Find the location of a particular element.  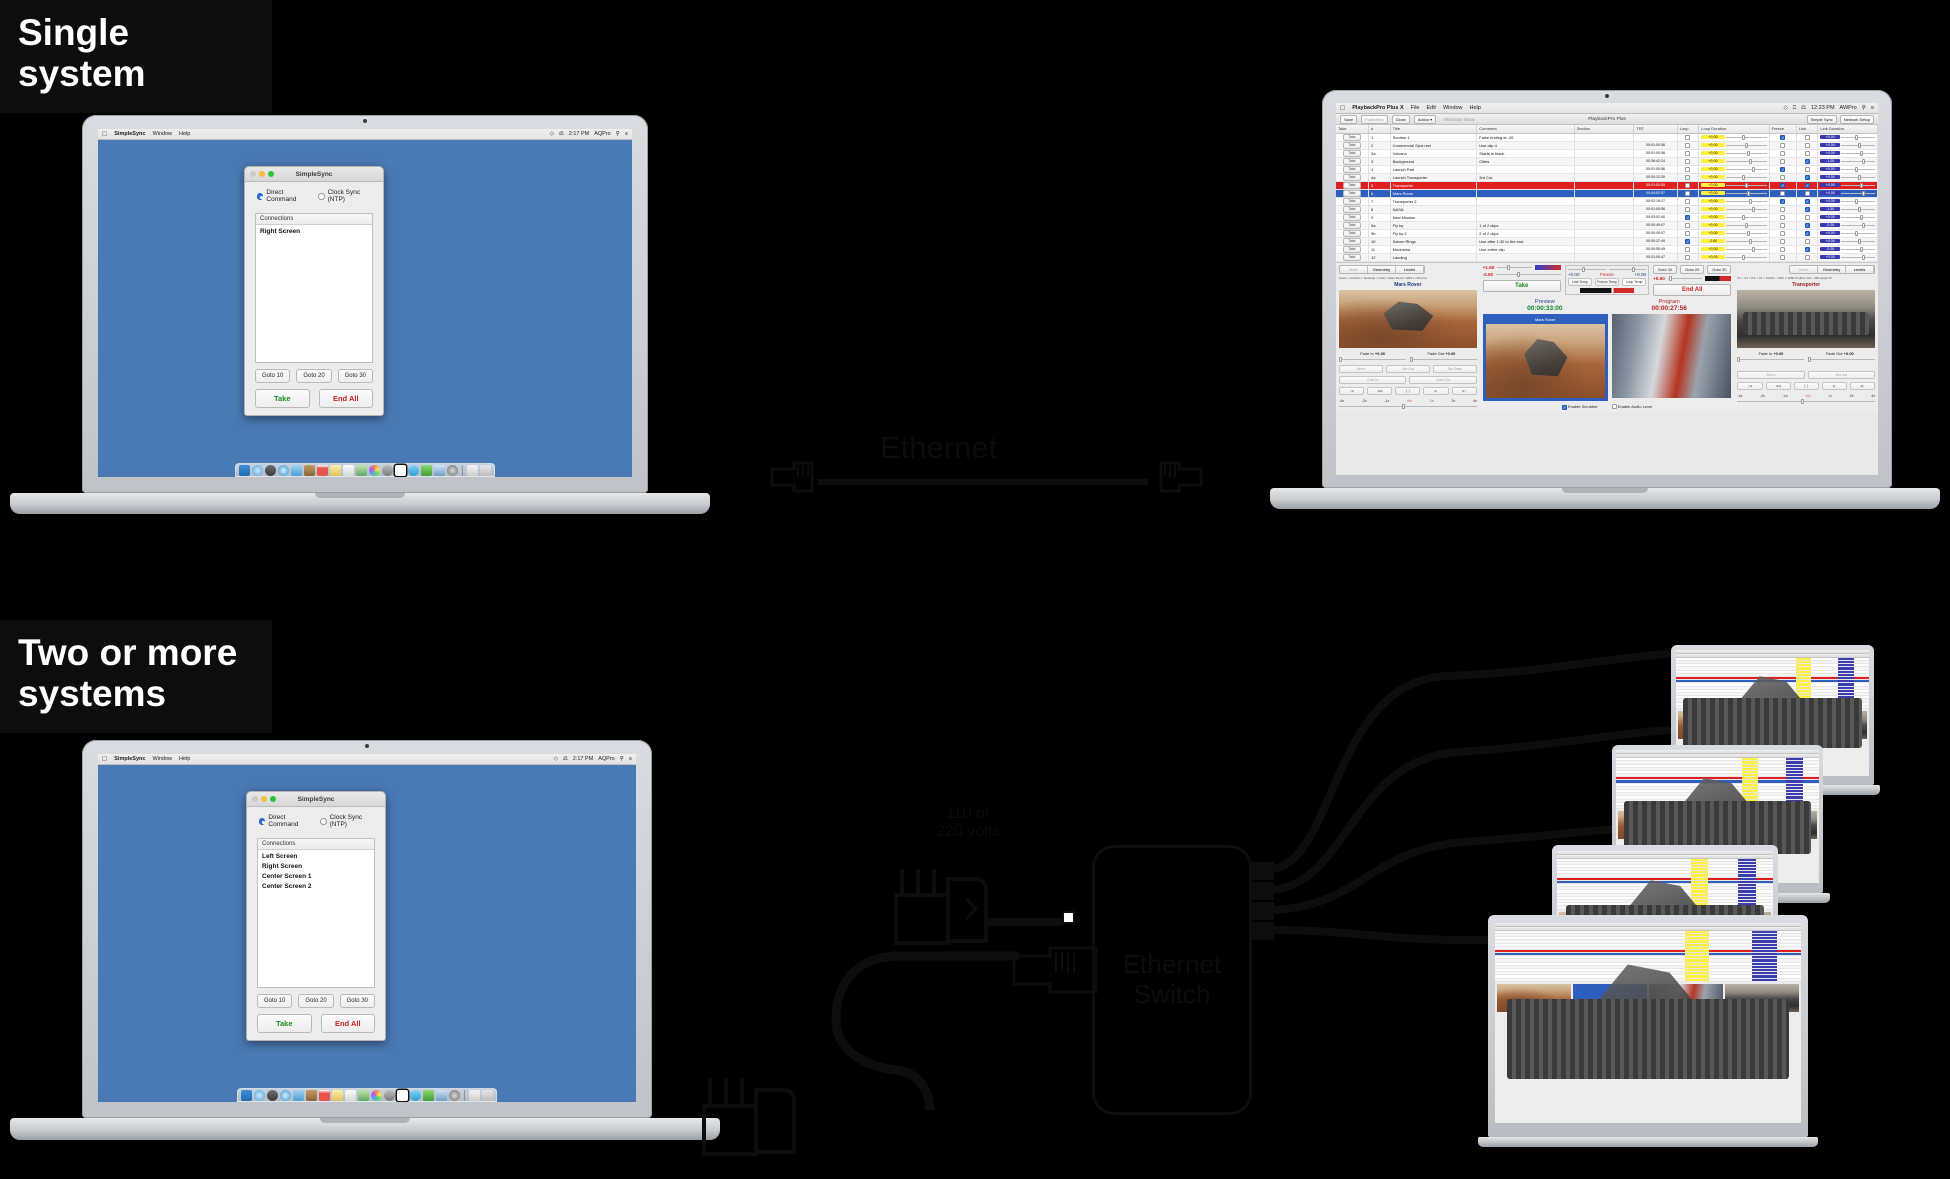

menubar-app-name: PlaybackPro Plus X is located at coordinates (1377, 108).